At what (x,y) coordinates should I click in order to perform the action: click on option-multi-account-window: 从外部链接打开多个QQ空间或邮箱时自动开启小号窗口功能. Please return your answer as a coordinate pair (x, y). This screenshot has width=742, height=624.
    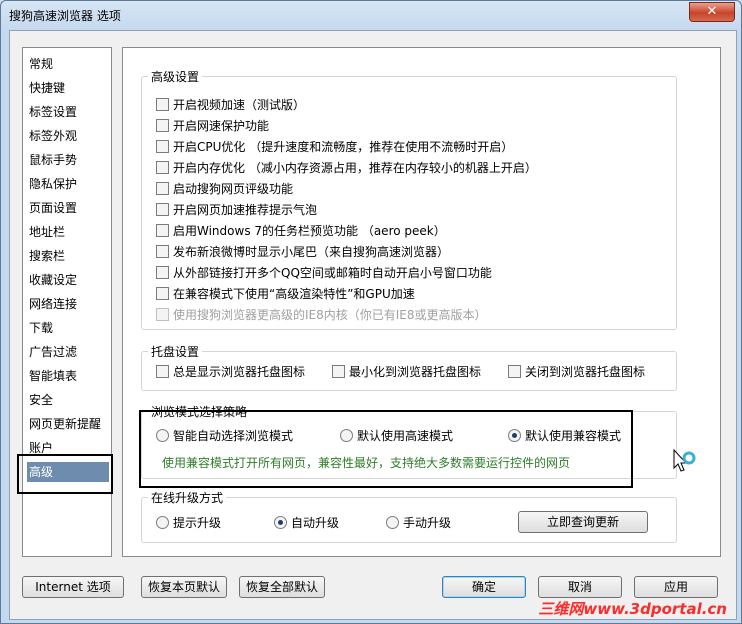
    Looking at the image, I should click on (324, 273).